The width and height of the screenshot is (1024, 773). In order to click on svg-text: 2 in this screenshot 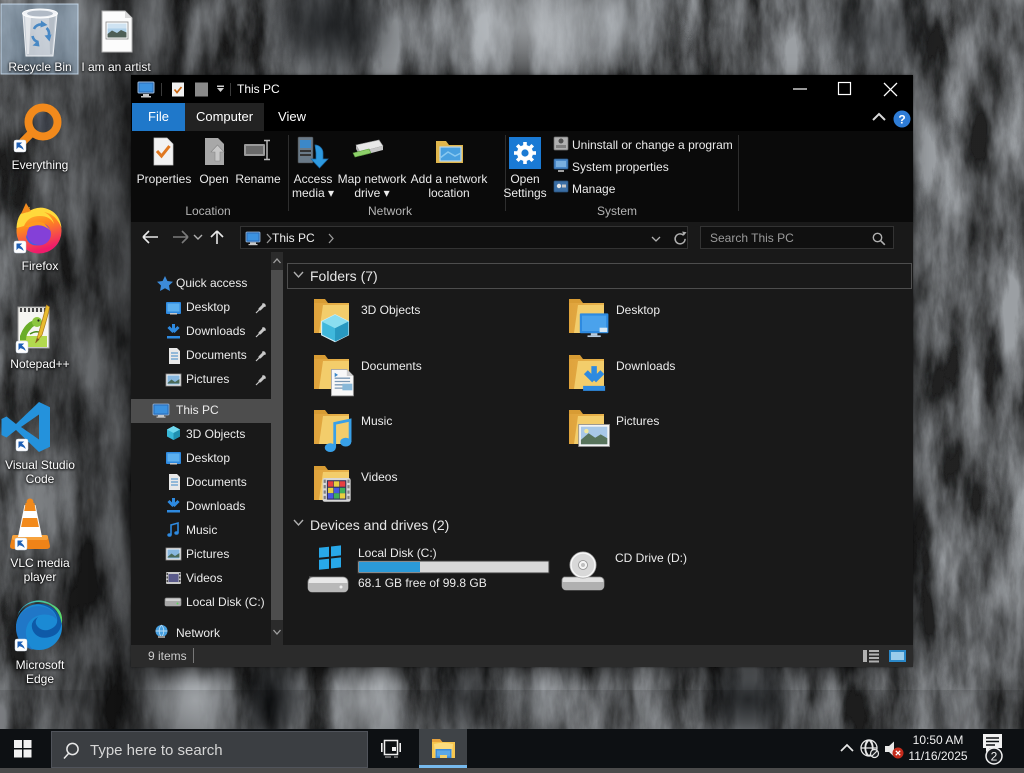, I will do `click(994, 757)`.